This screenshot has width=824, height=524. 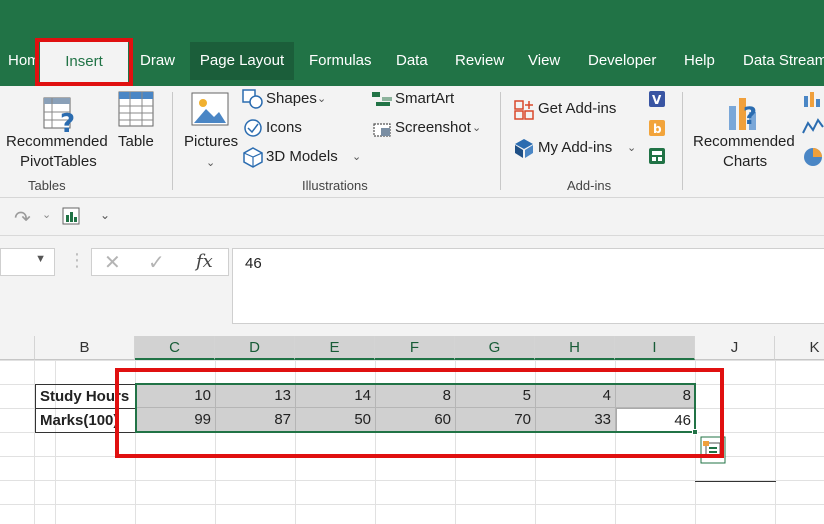 What do you see at coordinates (476, 128) in the screenshot?
I see `screenshot-dropdown-chevron-icon: ⌄` at bounding box center [476, 128].